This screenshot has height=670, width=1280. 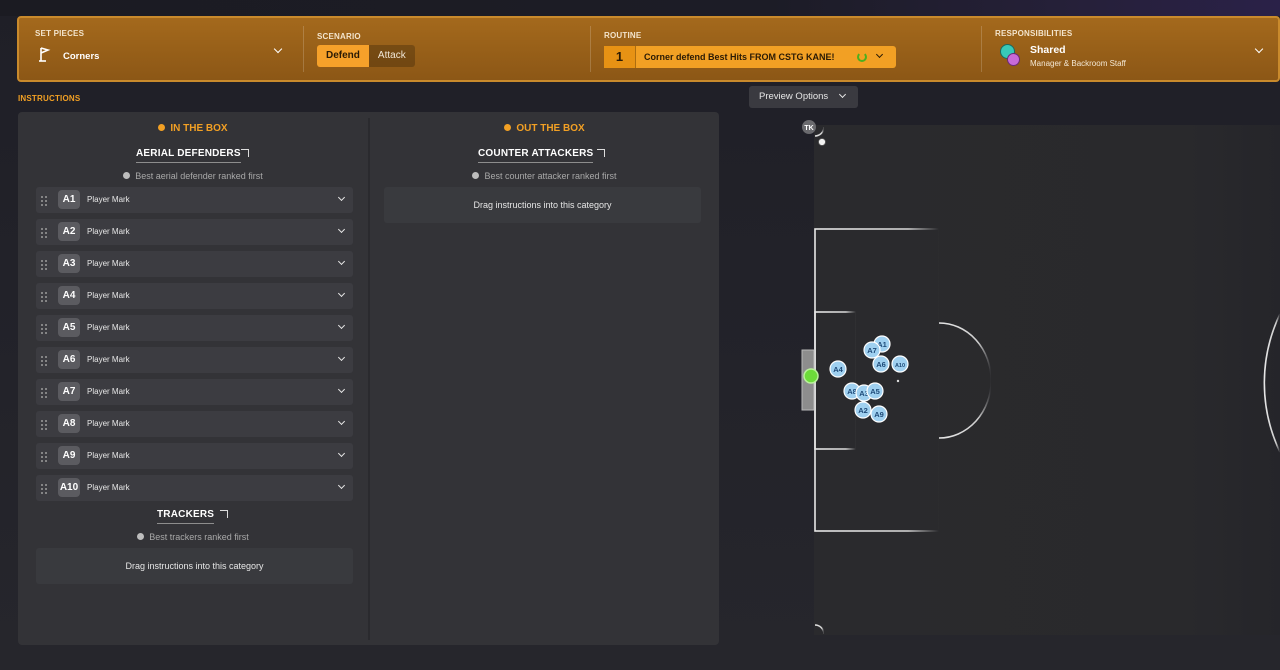 I want to click on player-marker: A6, so click(x=881, y=364).